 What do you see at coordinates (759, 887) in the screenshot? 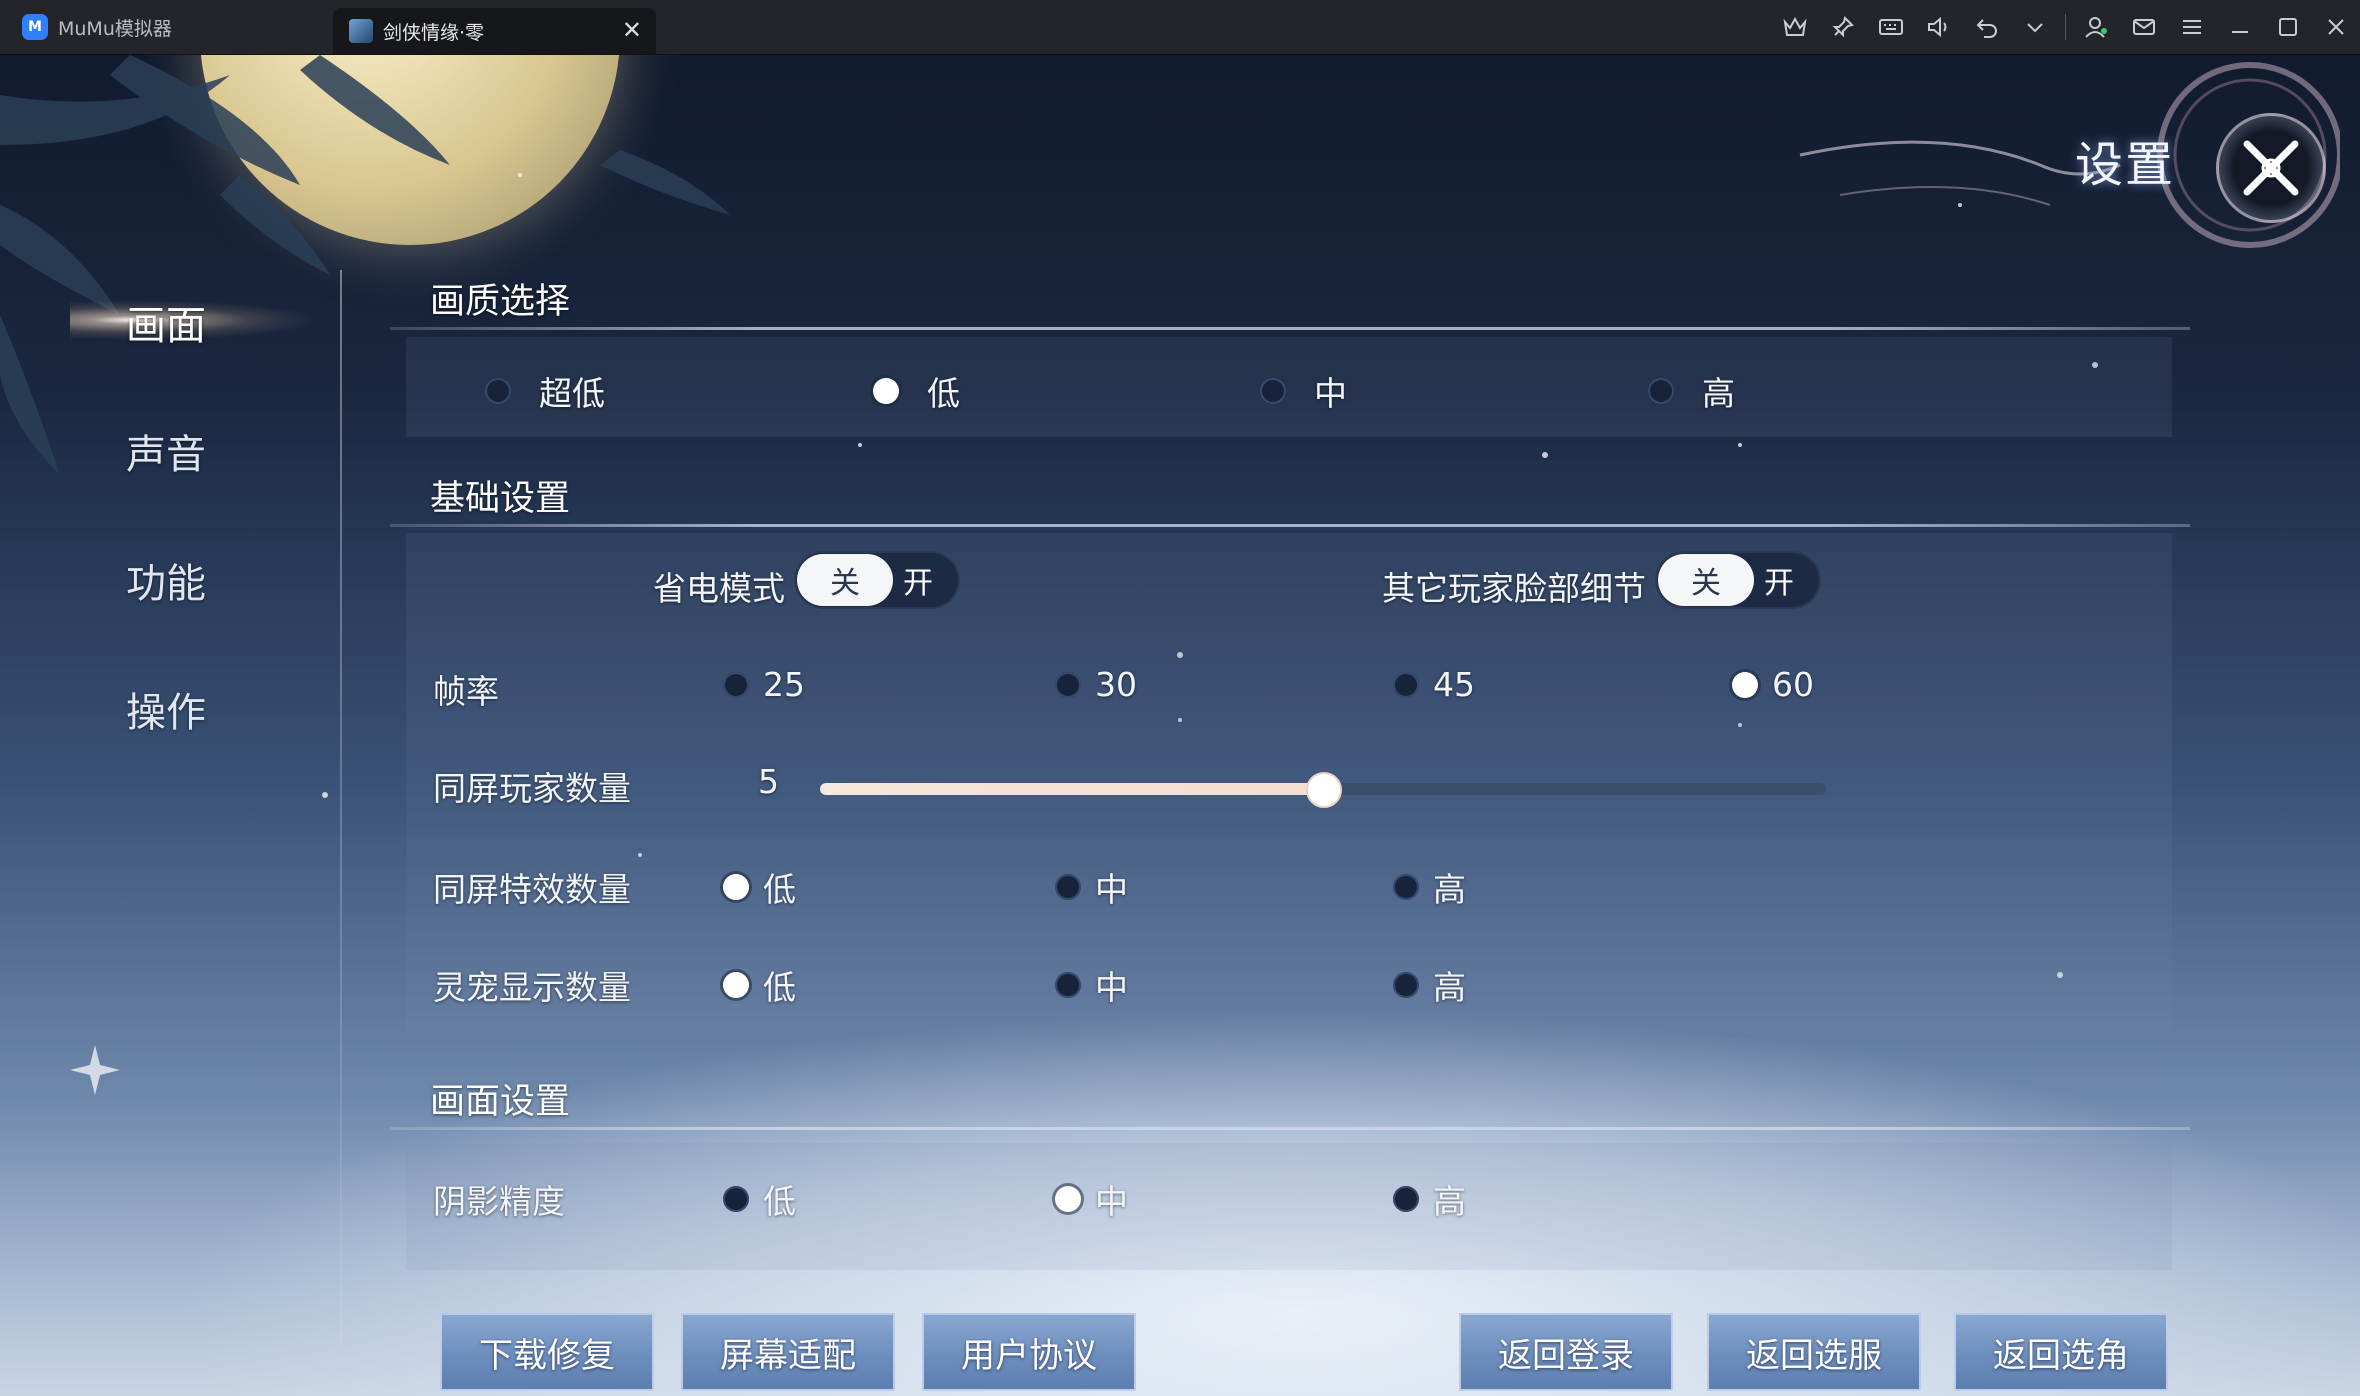
I see `effects-option-low: 低` at bounding box center [759, 887].